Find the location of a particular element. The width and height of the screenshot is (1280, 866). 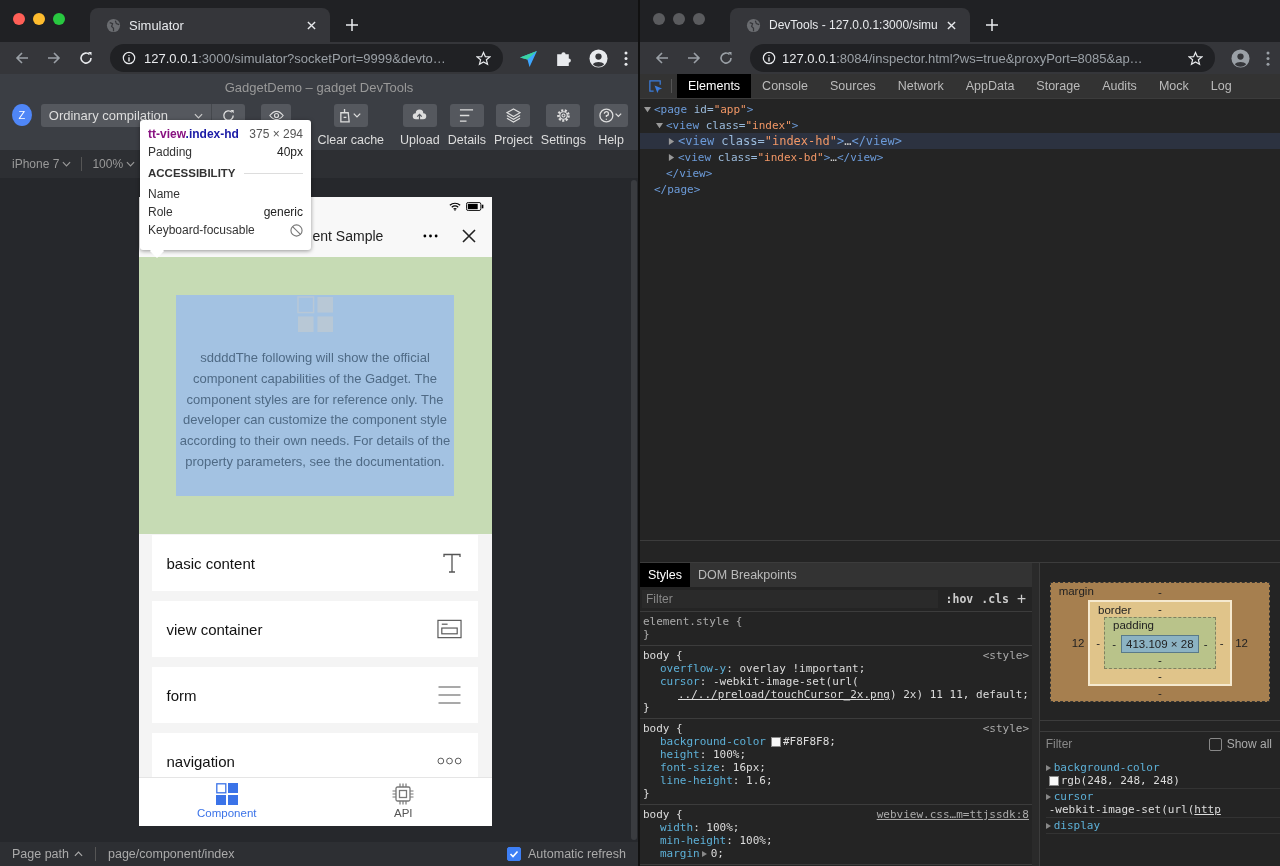

css-declaration: overflow-y: overlay !important; is located at coordinates (763, 668).